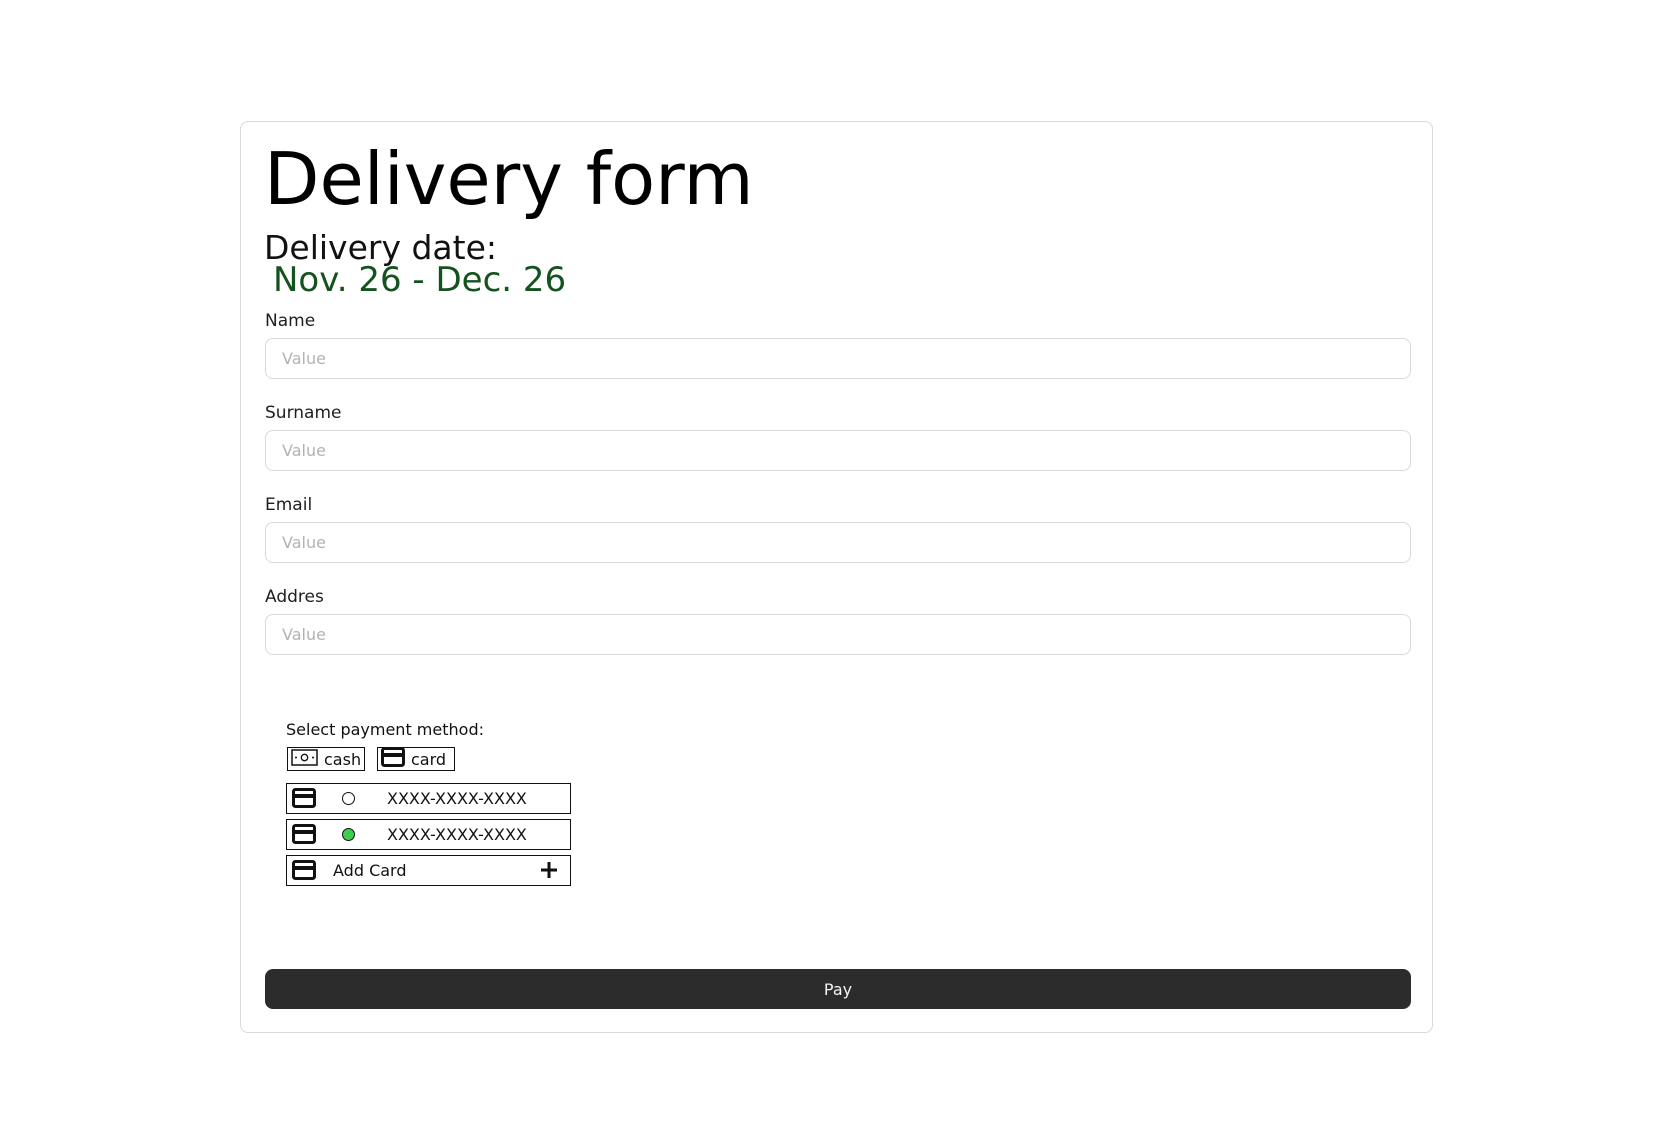  What do you see at coordinates (348, 798) in the screenshot?
I see `card-radio-button` at bounding box center [348, 798].